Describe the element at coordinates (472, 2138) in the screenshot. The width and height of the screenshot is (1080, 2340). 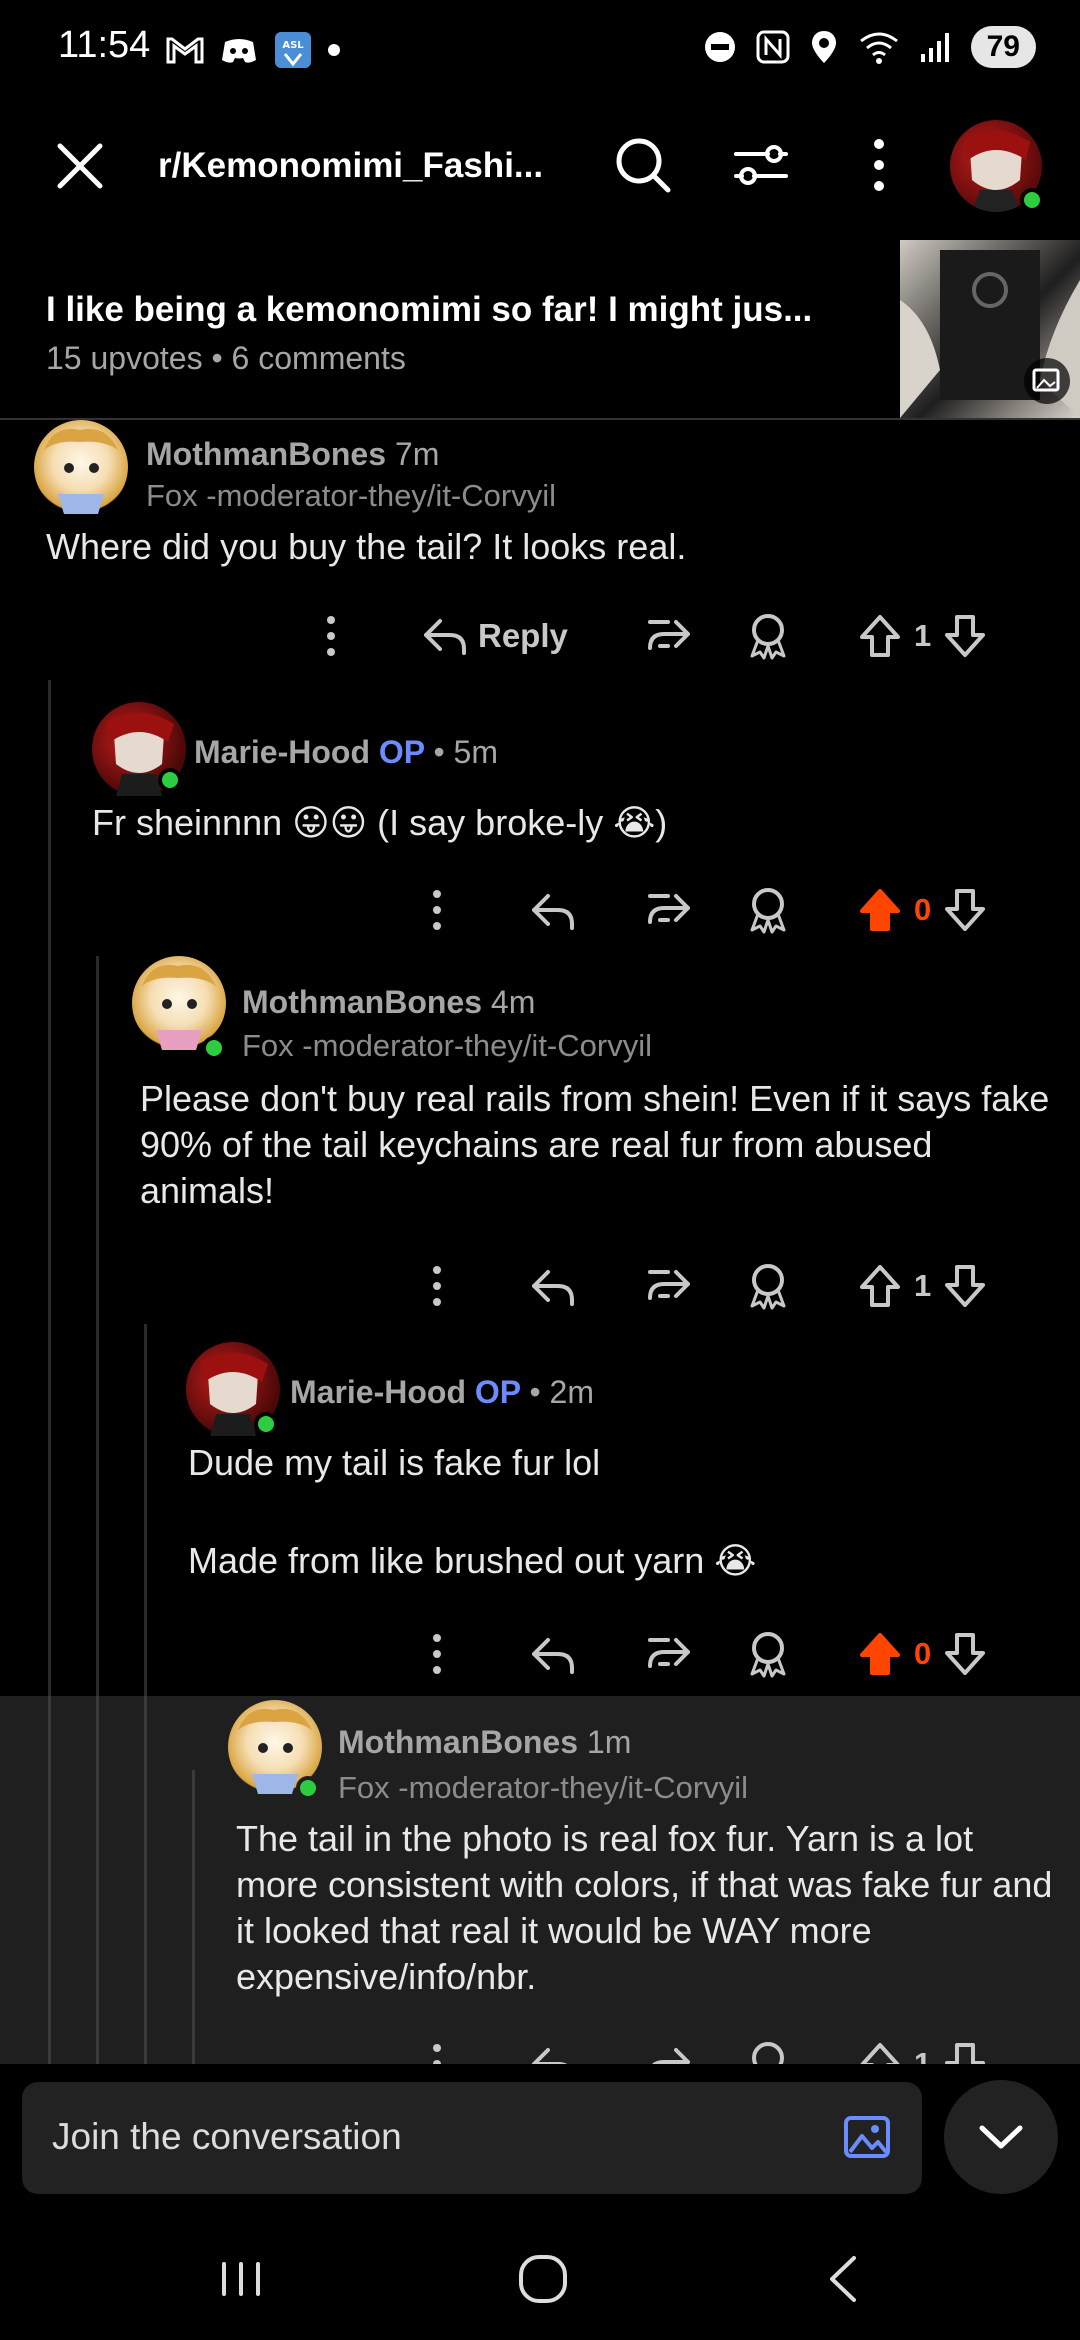
I see `join-conversation-input: Join the conversation` at that location.